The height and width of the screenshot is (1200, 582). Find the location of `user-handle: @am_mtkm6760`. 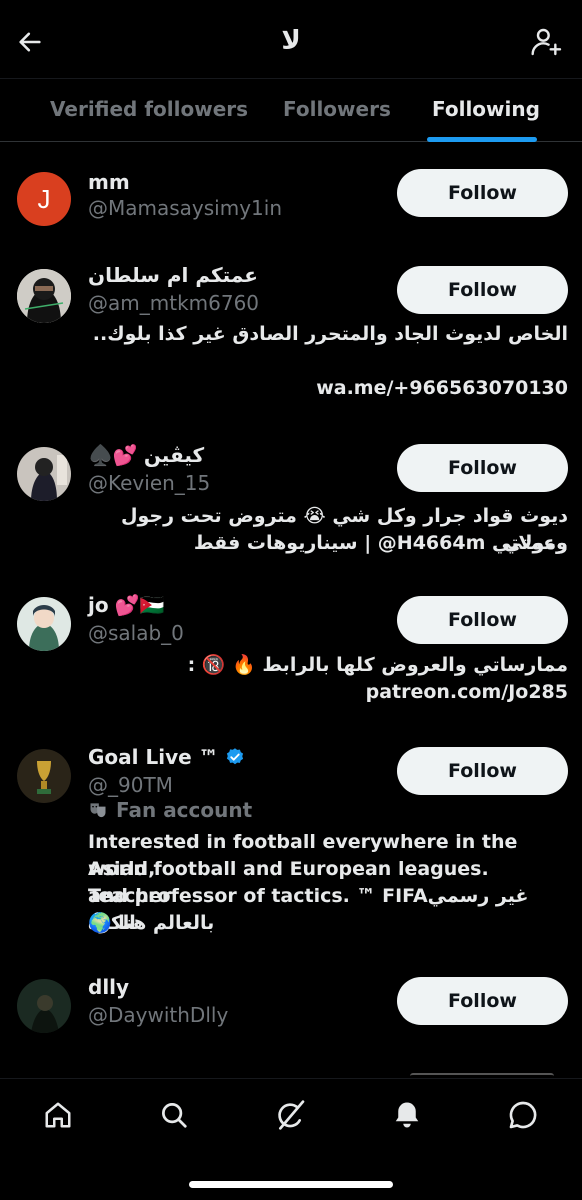

user-handle: @am_mtkm6760 is located at coordinates (174, 303).